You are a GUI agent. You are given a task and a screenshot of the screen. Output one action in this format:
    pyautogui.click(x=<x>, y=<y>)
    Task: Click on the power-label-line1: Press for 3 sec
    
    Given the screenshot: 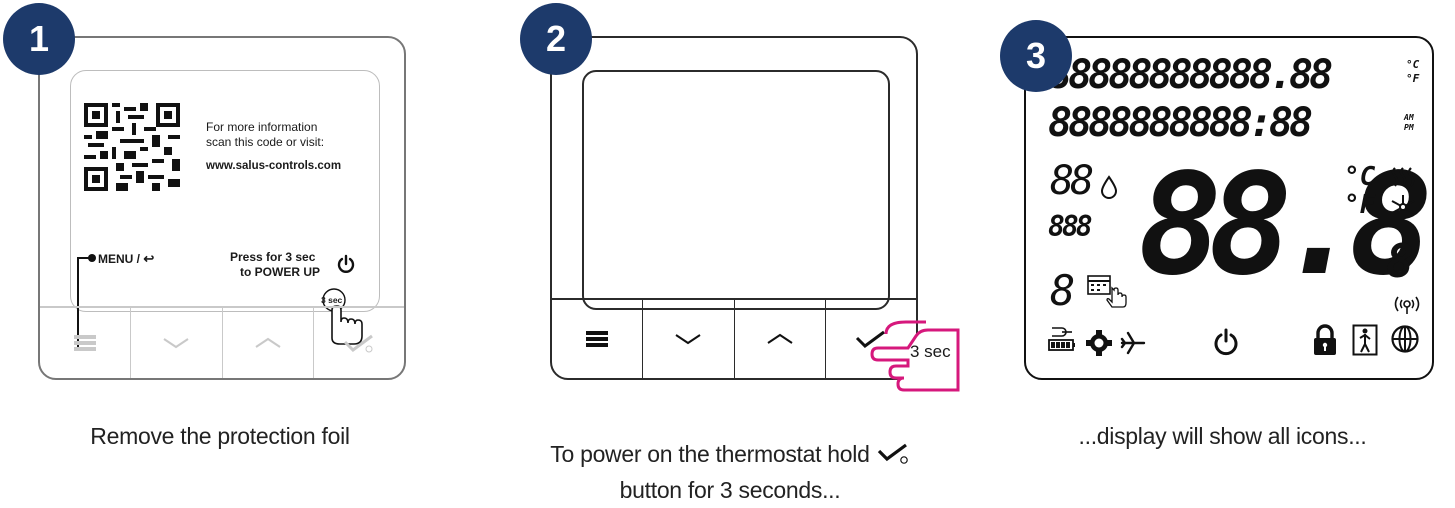 What is the action you would take?
    pyautogui.click(x=273, y=257)
    